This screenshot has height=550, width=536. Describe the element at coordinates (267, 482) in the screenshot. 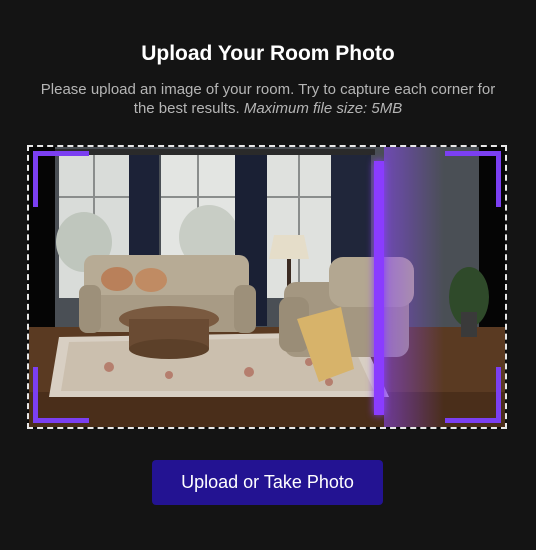

I see `upload-or-take-photo-button: Upload or Take Photo` at that location.